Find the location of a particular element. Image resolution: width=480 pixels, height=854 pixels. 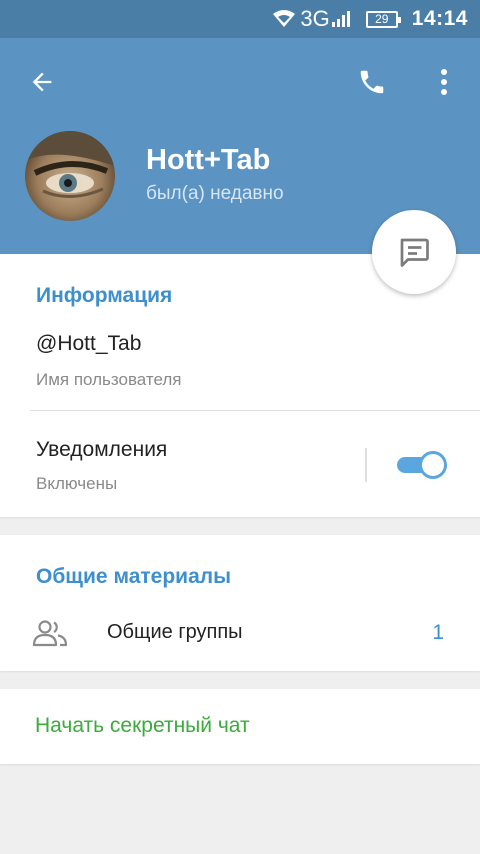

more-options-button is located at coordinates (444, 82).